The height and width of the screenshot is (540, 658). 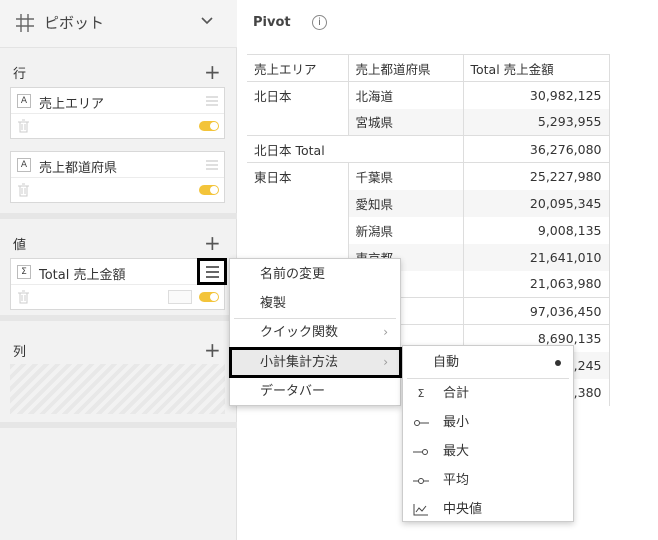 I want to click on color-swatch, so click(x=180, y=297).